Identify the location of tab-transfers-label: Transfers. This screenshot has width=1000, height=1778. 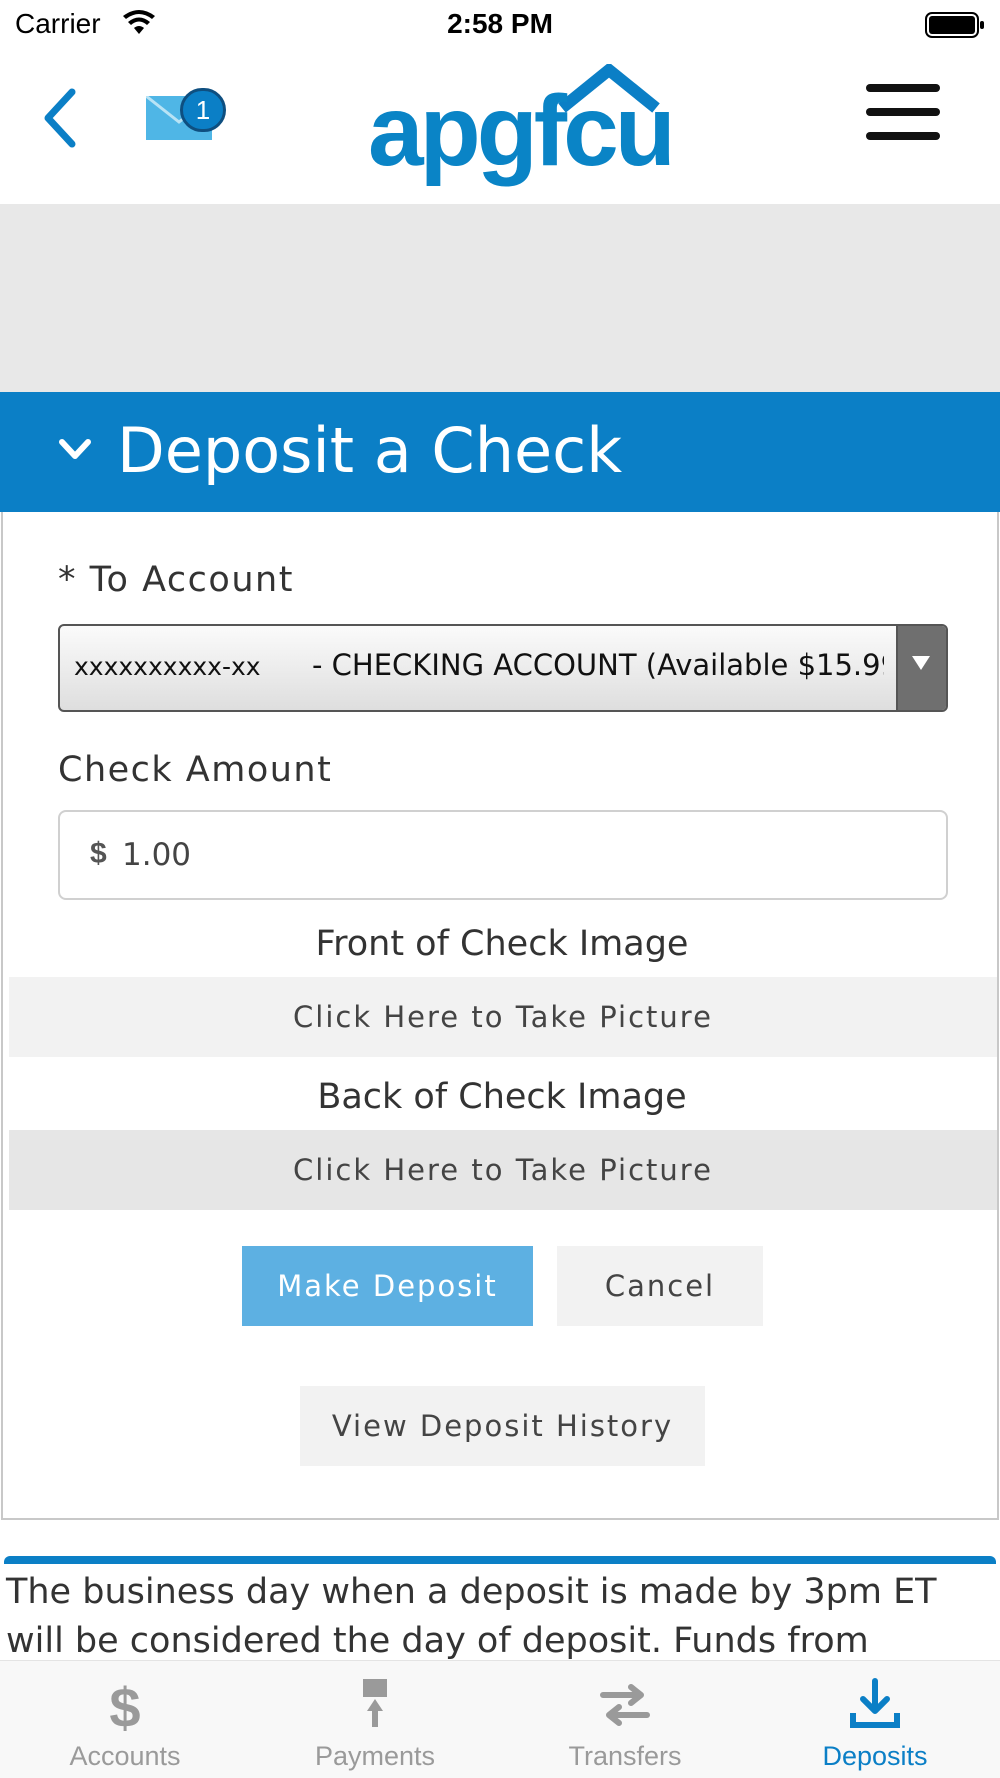
(625, 1756).